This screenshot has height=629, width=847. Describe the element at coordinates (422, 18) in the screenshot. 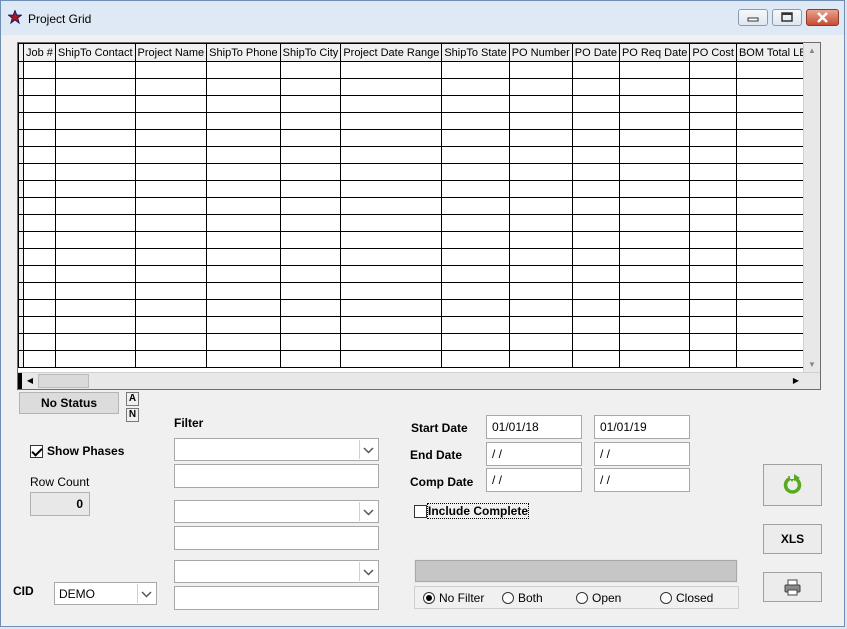

I see `title-bar: Project Grid` at that location.